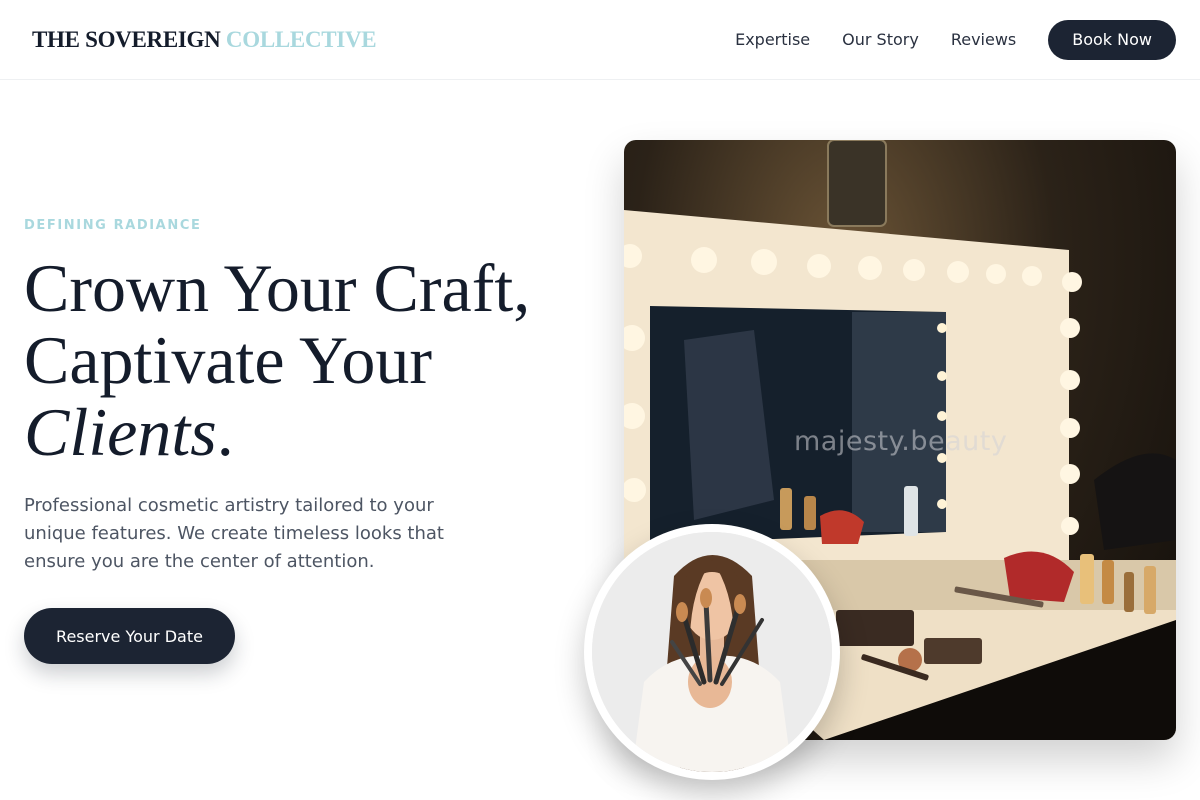  What do you see at coordinates (277, 288) in the screenshot?
I see `headline-line-1: Crown Your Craft,` at bounding box center [277, 288].